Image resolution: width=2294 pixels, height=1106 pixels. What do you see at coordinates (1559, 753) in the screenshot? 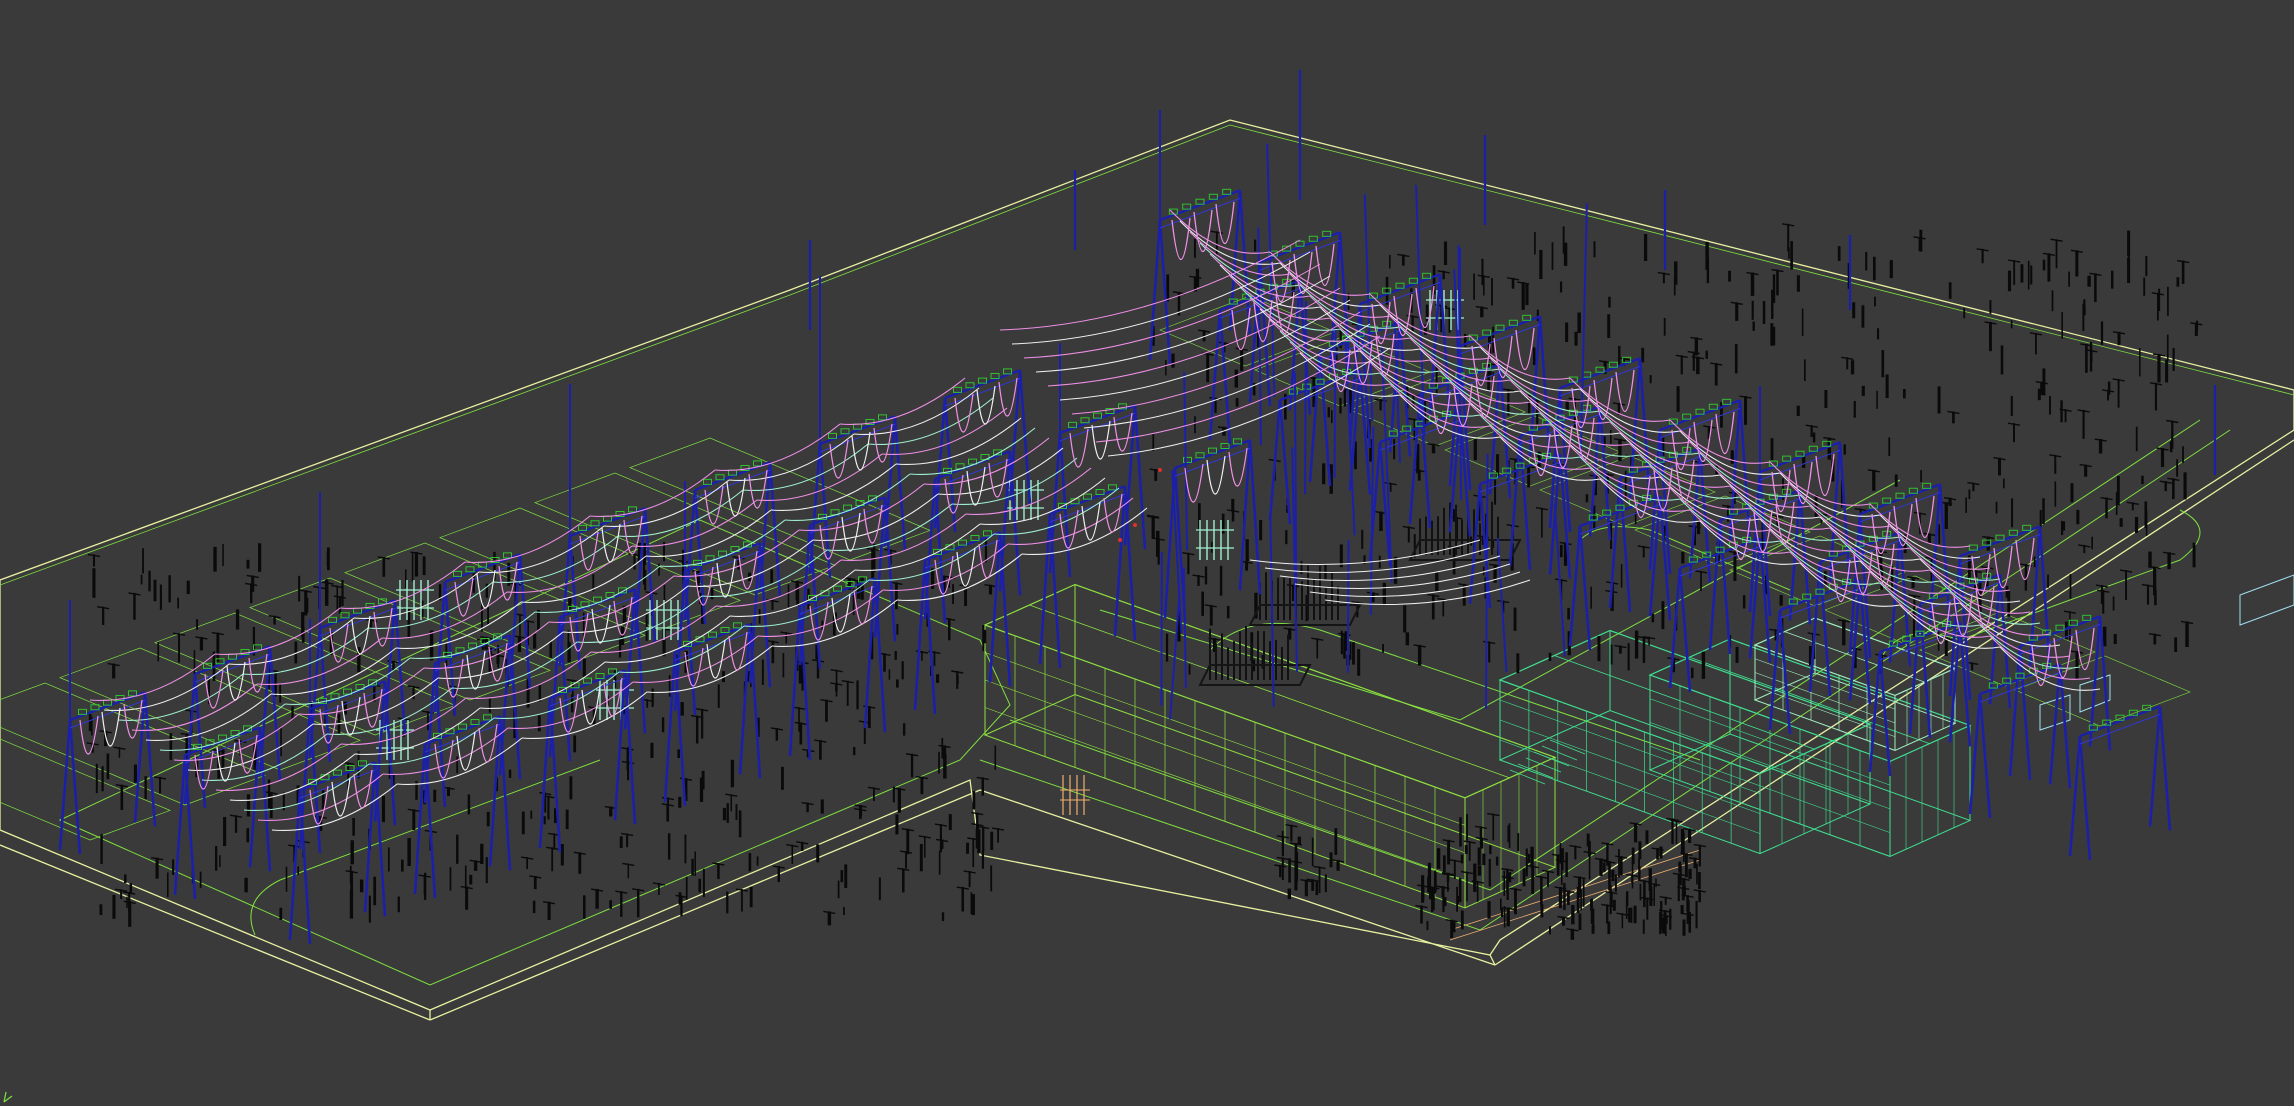
I see `stair-step` at bounding box center [1559, 753].